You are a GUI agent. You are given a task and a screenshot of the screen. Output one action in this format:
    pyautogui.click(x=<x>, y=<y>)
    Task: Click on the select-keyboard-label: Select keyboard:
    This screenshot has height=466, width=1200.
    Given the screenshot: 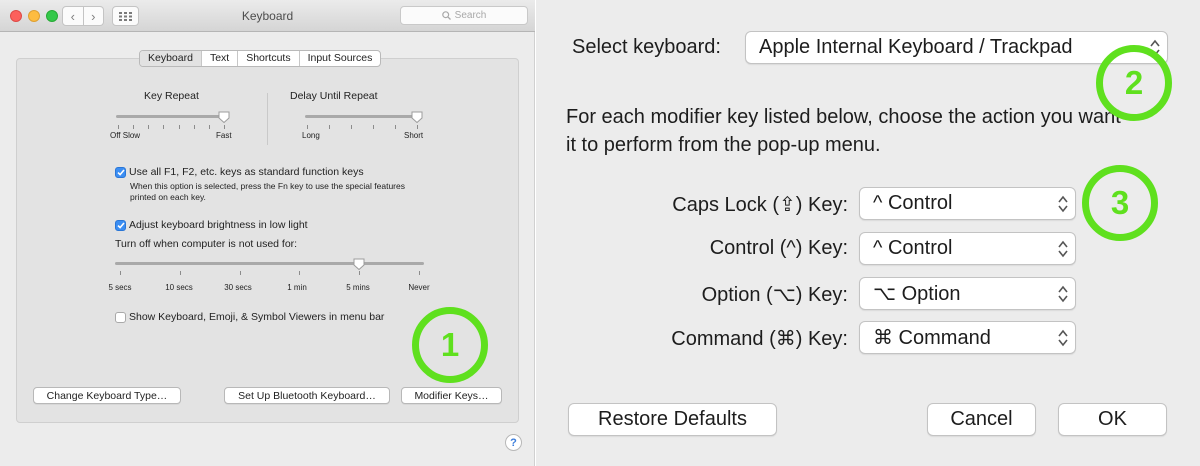 What is the action you would take?
    pyautogui.click(x=646, y=47)
    